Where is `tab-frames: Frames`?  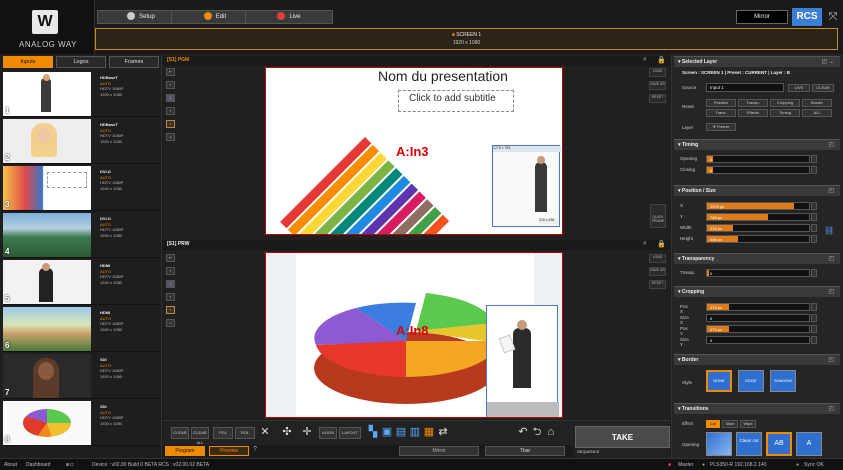
tab-frames: Frames is located at coordinates (134, 62).